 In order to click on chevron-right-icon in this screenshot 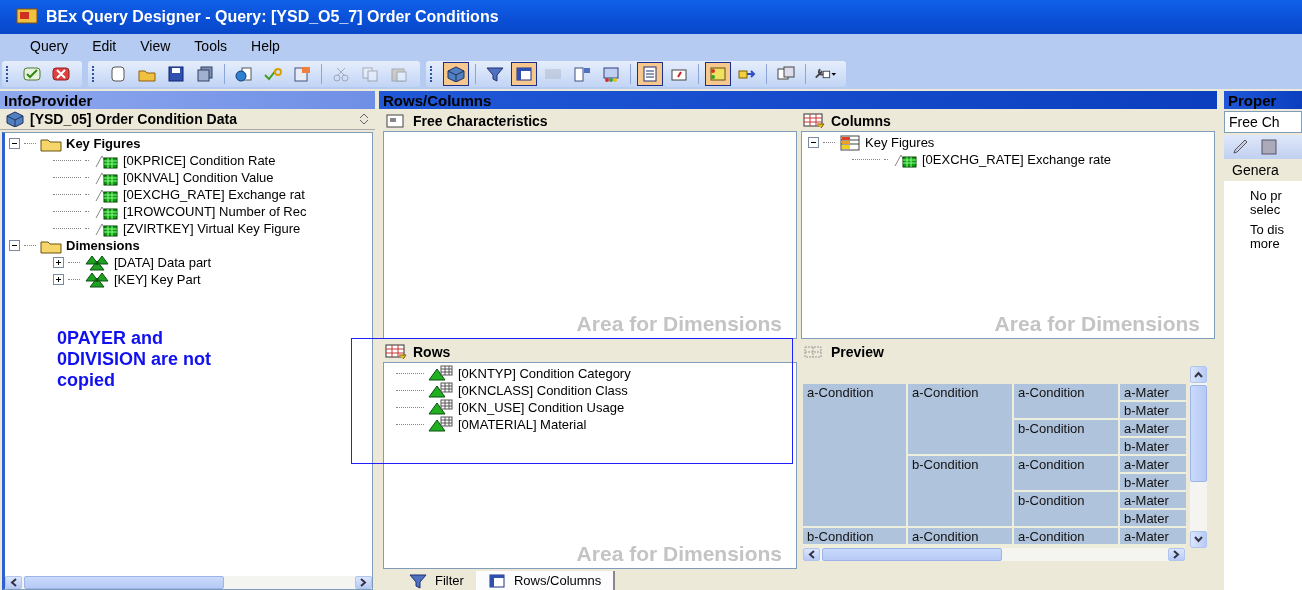, I will do `click(1176, 554)`.